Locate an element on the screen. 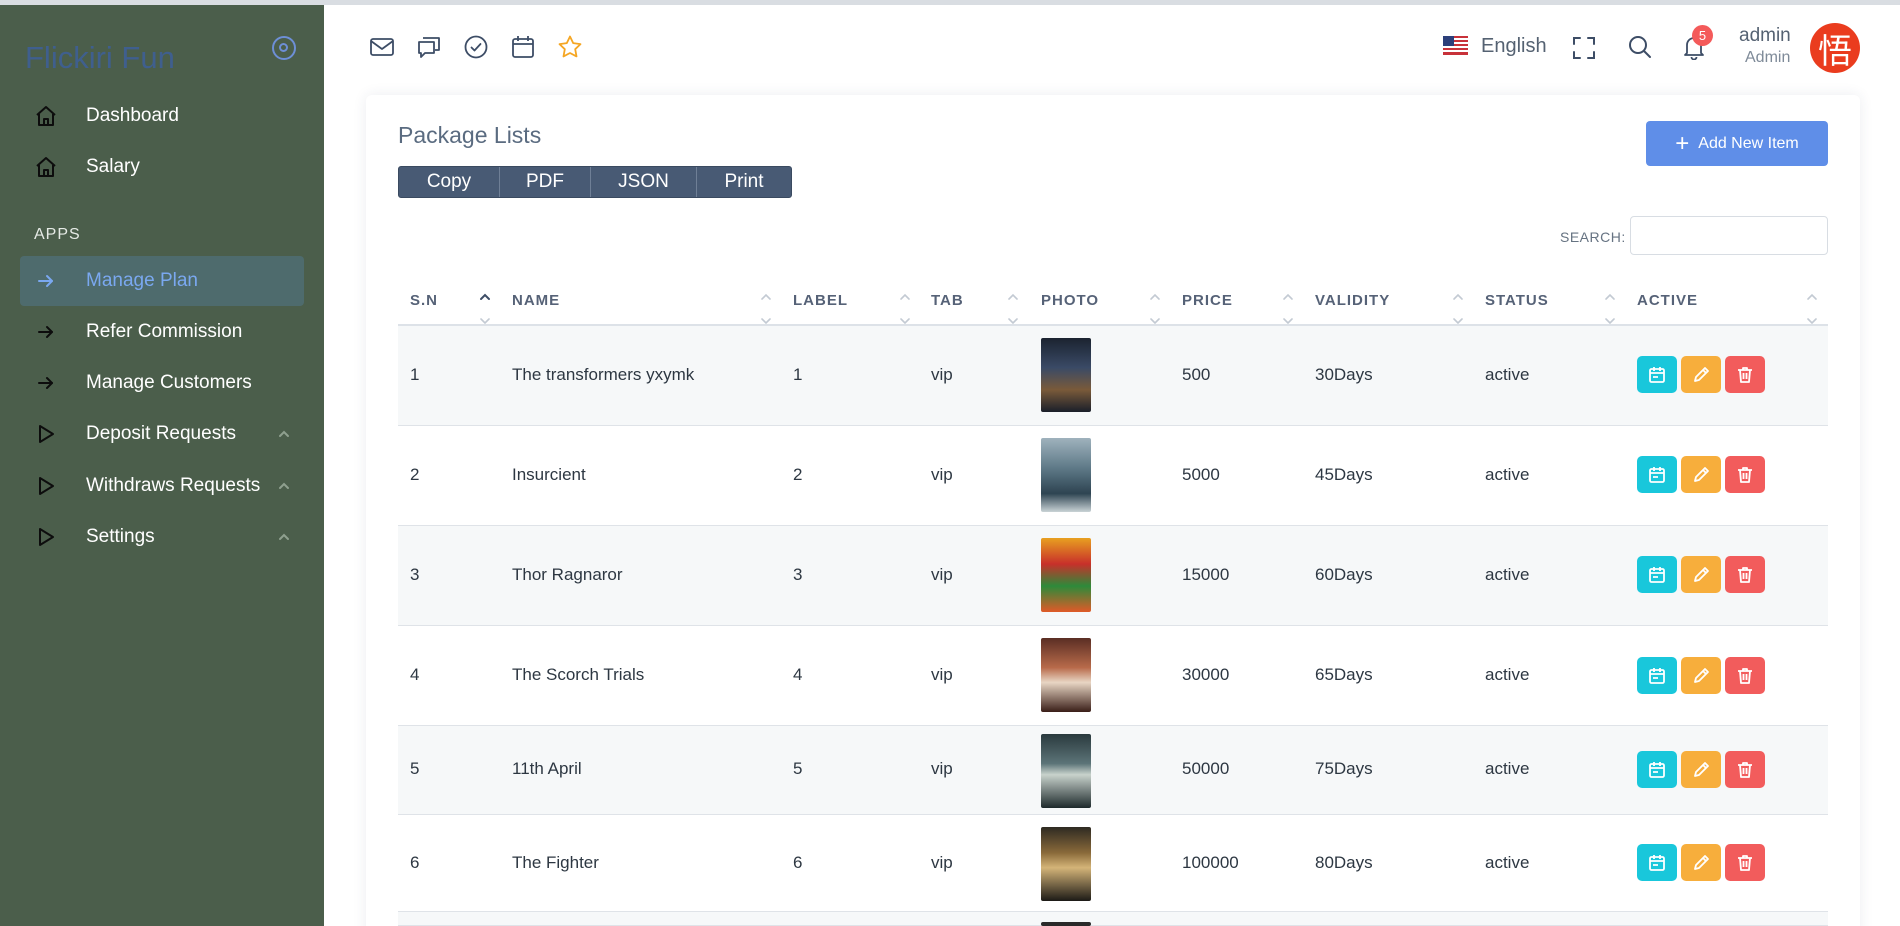 Image resolution: width=1900 pixels, height=926 pixels. sidebar-item-label: Withdraws Requests is located at coordinates (173, 485).